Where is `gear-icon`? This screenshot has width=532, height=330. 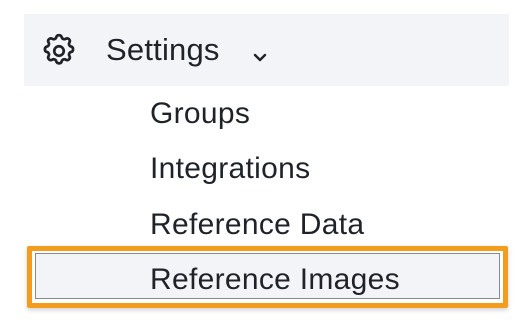 gear-icon is located at coordinates (59, 49).